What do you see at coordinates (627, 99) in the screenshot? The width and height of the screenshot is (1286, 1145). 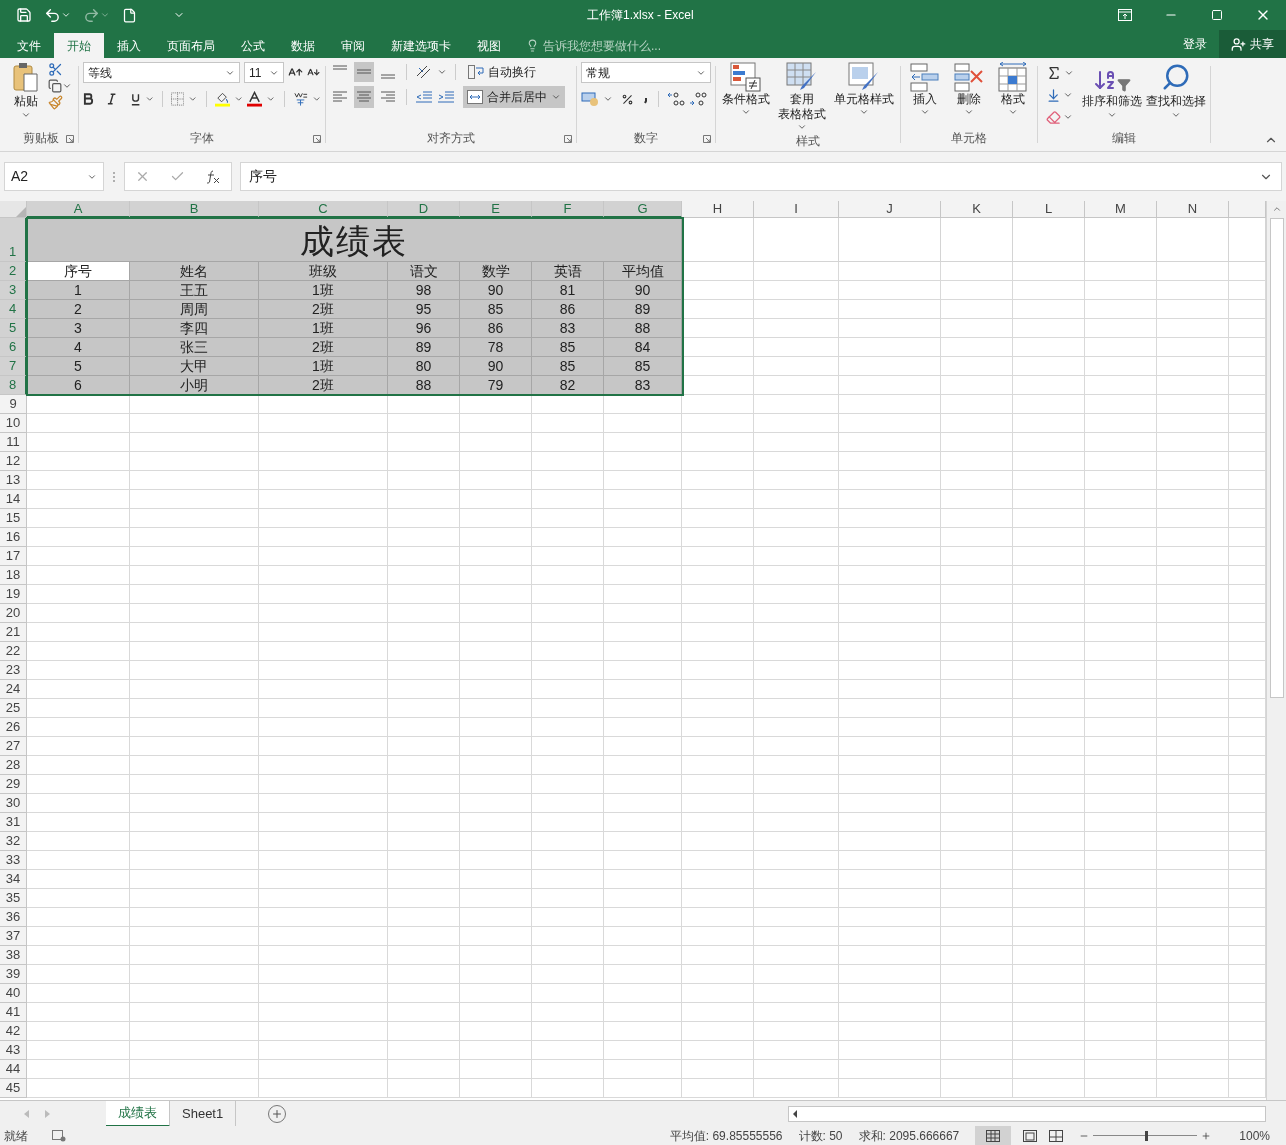 I see `percent-icon` at bounding box center [627, 99].